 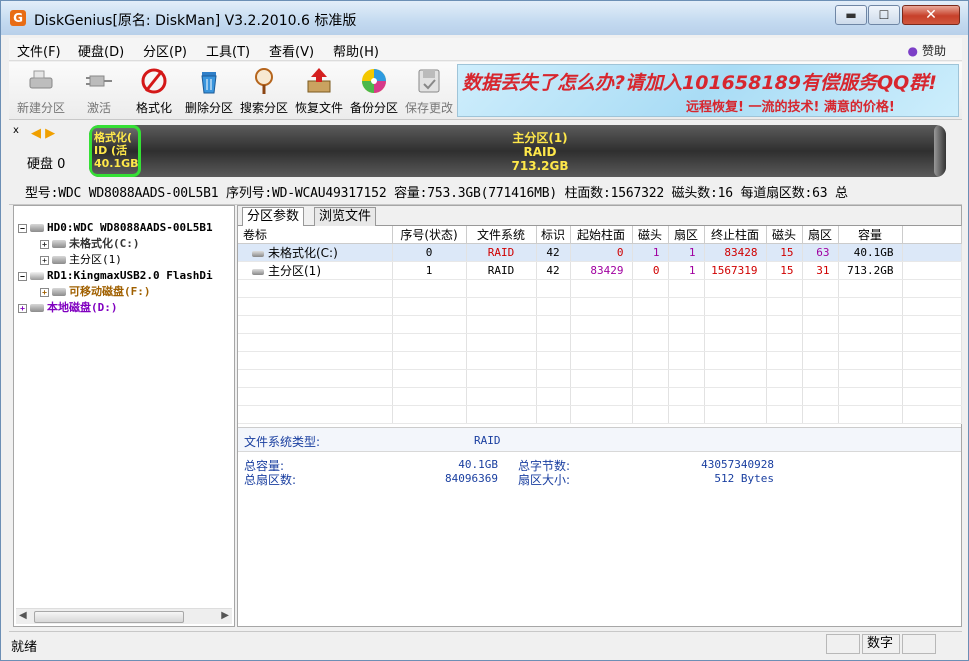 I want to click on graph-partition-primary: 主分区(1) RAID 713.2GB, so click(x=540, y=152).